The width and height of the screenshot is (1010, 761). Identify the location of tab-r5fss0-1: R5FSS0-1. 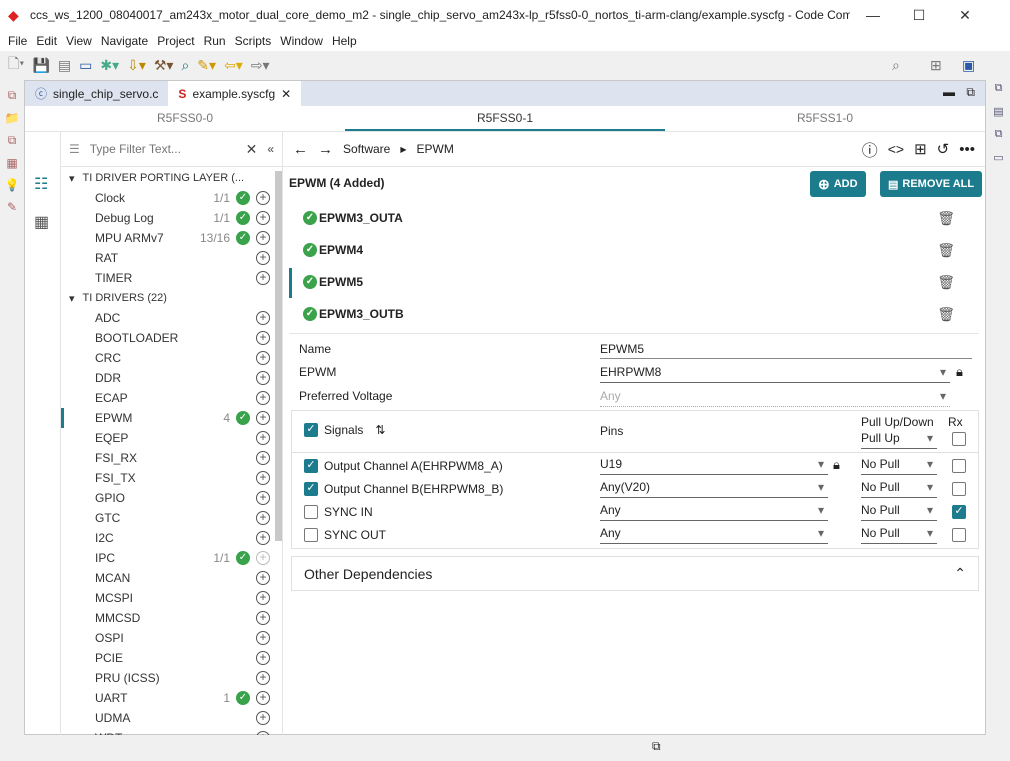
(505, 118).